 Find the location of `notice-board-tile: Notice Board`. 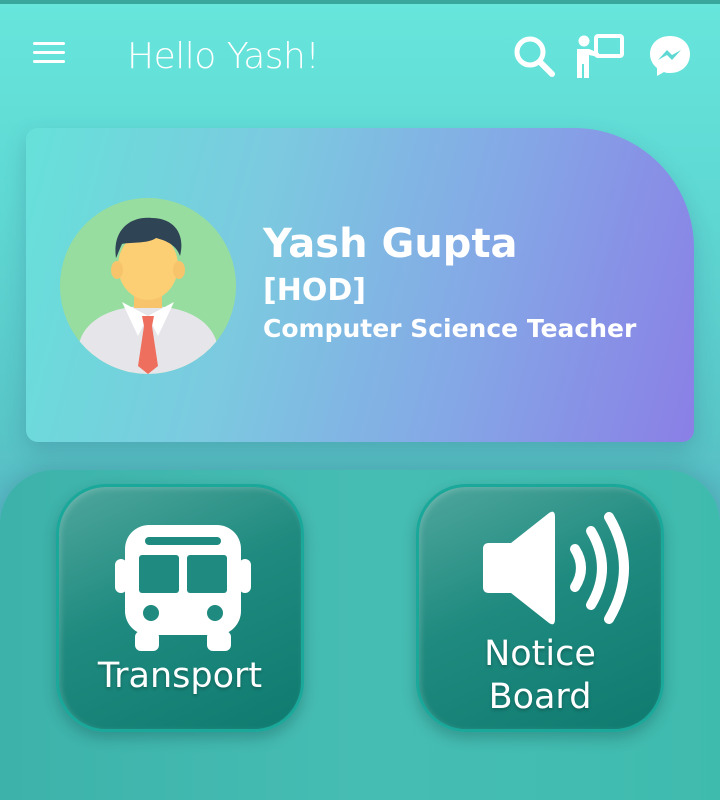

notice-board-tile: Notice Board is located at coordinates (540, 608).